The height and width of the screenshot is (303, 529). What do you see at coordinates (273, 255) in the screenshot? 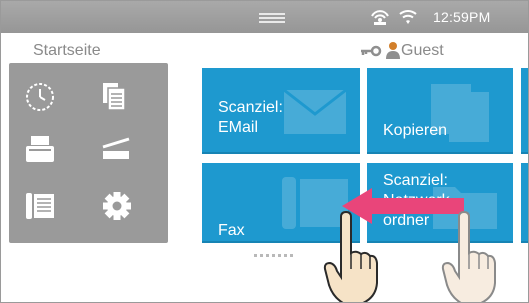
I see `page-indicator` at bounding box center [273, 255].